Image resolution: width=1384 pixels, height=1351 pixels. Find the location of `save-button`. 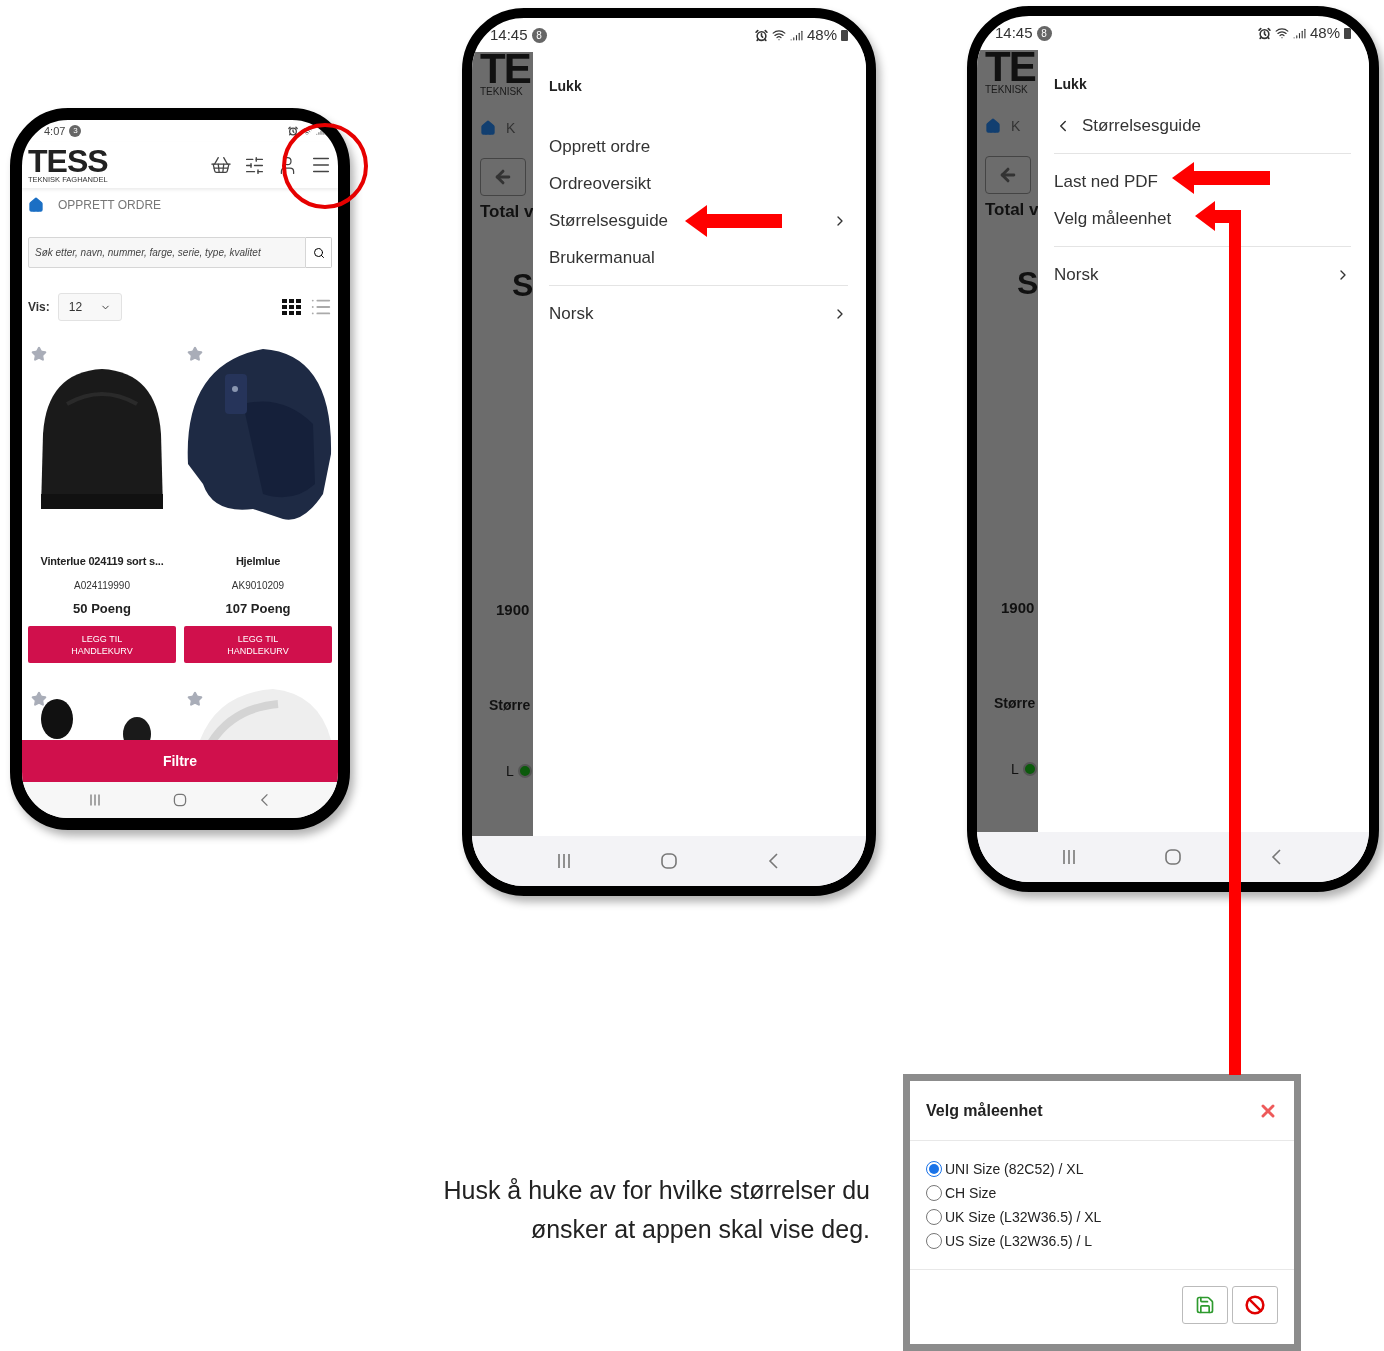

save-button is located at coordinates (1205, 1305).